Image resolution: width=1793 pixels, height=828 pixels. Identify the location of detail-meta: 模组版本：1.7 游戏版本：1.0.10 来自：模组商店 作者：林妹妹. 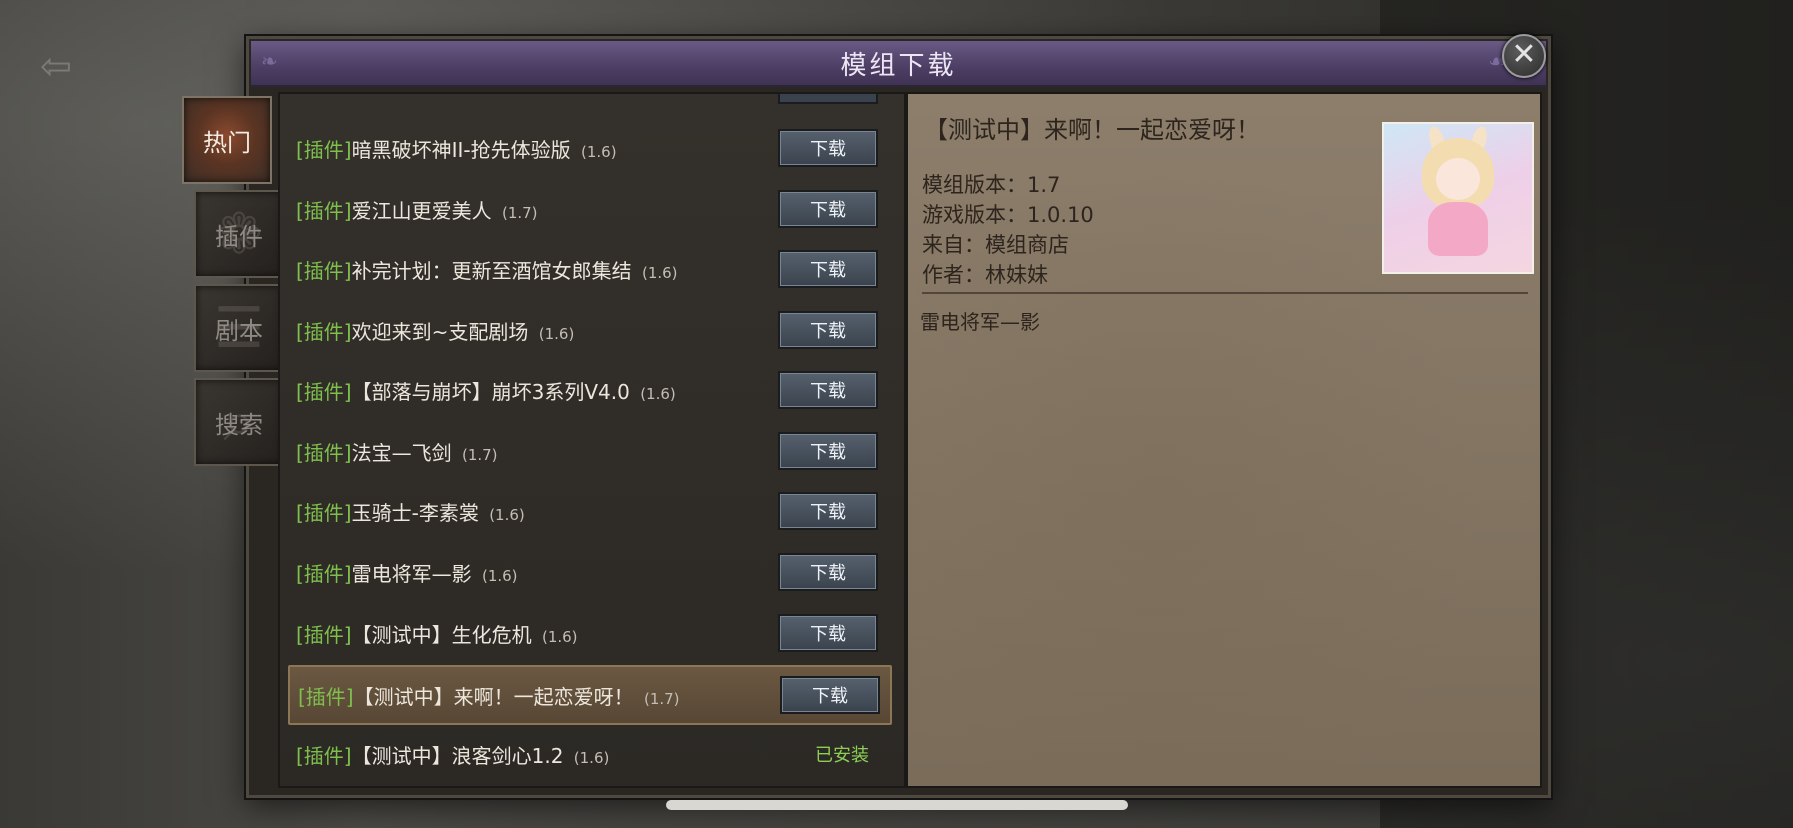
(1008, 230).